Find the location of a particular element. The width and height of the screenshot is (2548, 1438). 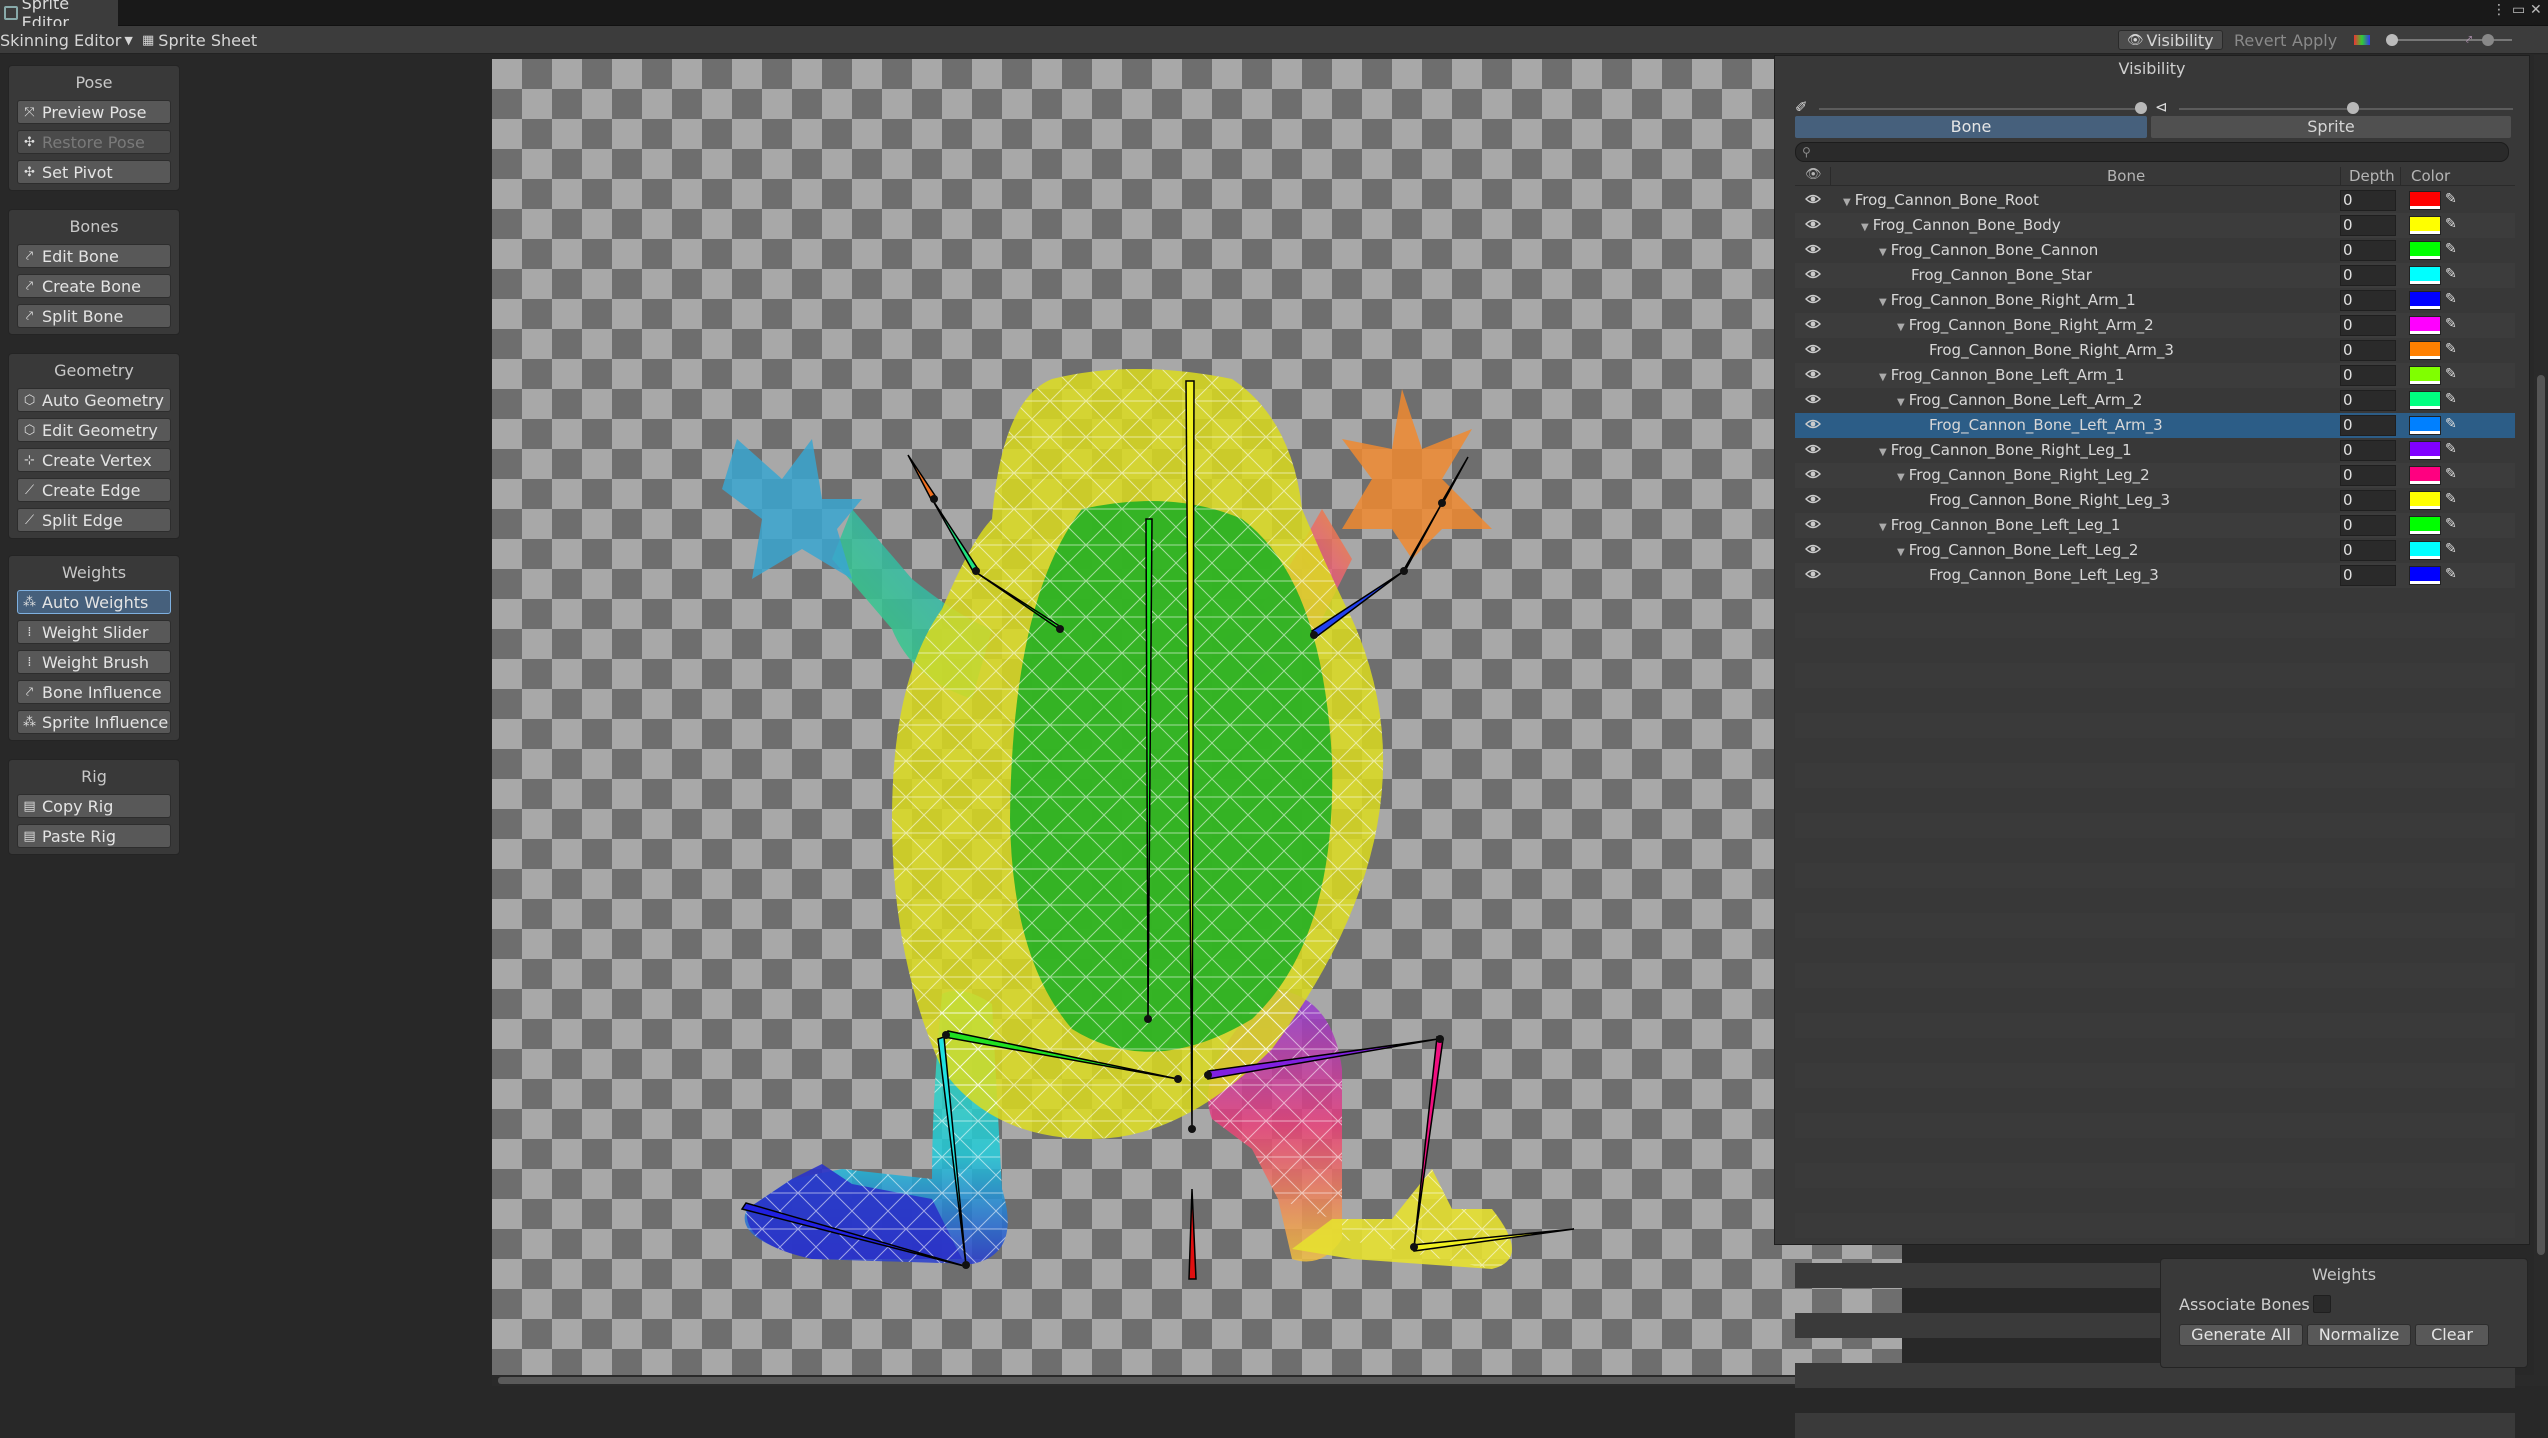

apply-button: Apply is located at coordinates (2314, 40).